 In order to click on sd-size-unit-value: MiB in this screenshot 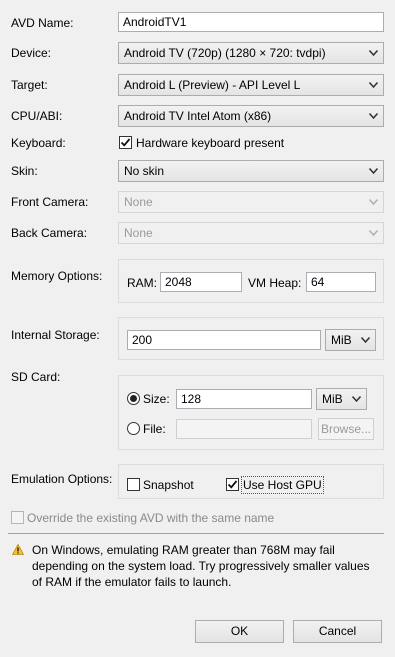, I will do `click(332, 399)`.